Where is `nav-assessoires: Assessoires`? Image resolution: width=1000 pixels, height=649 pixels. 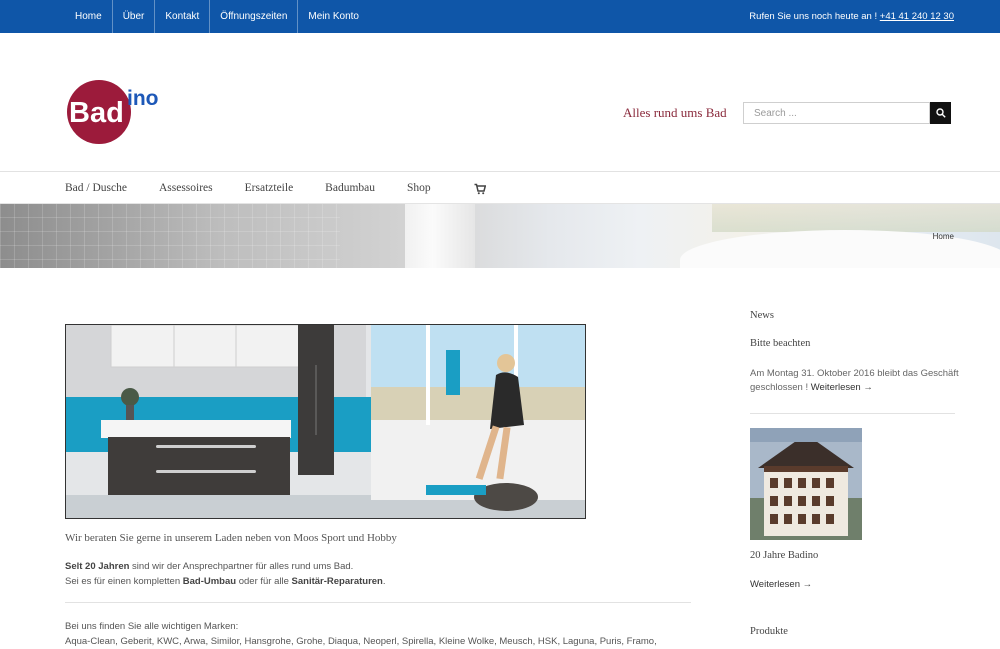 nav-assessoires: Assessoires is located at coordinates (186, 188).